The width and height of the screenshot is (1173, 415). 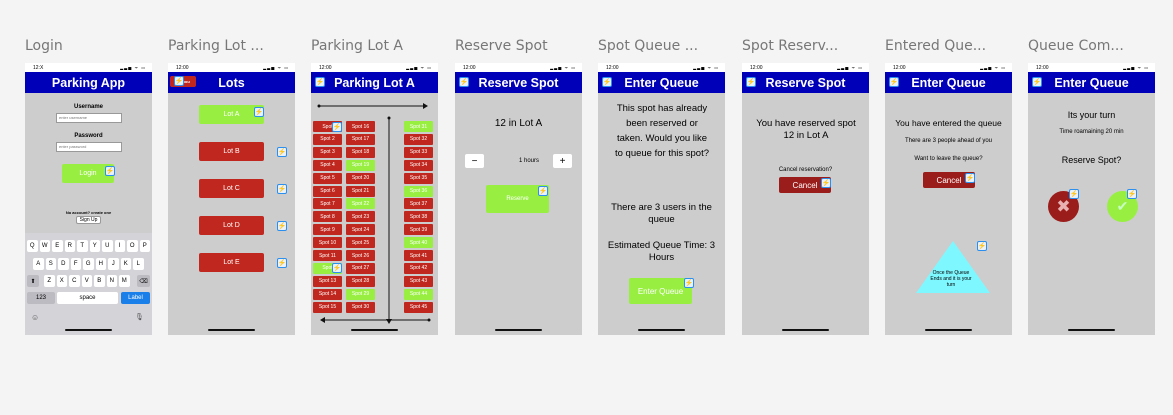 What do you see at coordinates (360, 307) in the screenshot?
I see `parking-spot: Spot 30` at bounding box center [360, 307].